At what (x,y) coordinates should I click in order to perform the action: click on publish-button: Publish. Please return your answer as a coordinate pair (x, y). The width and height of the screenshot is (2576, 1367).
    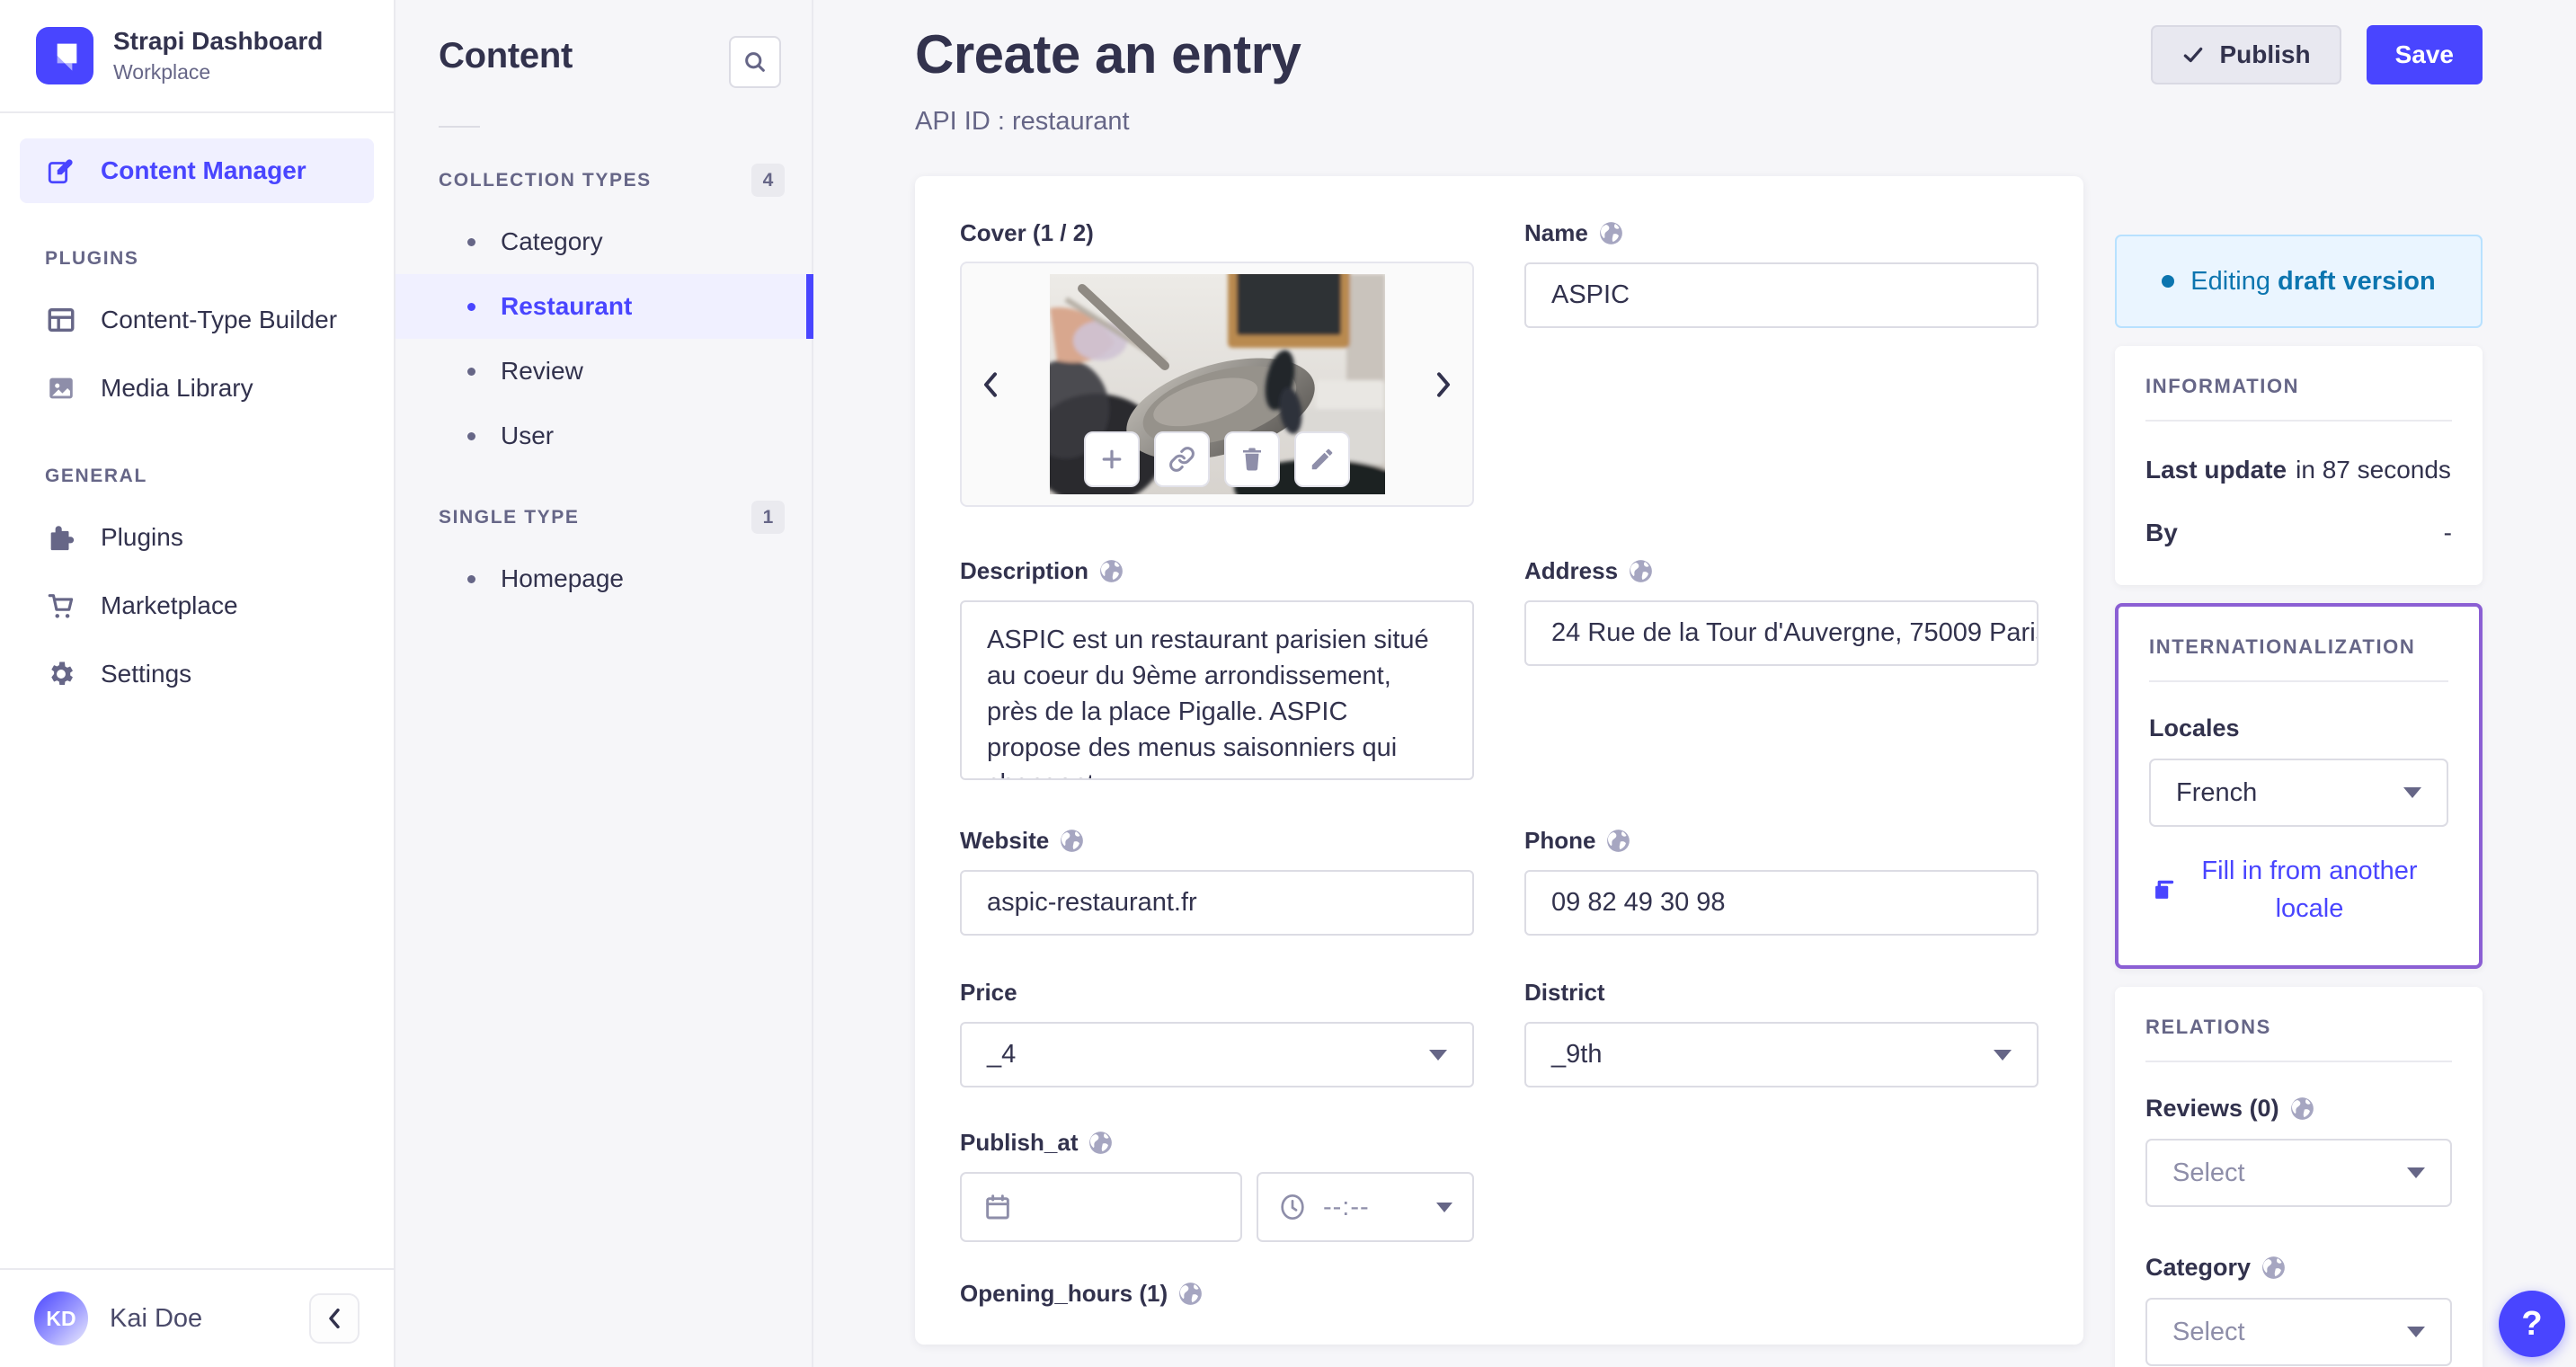
    Looking at the image, I should click on (2246, 55).